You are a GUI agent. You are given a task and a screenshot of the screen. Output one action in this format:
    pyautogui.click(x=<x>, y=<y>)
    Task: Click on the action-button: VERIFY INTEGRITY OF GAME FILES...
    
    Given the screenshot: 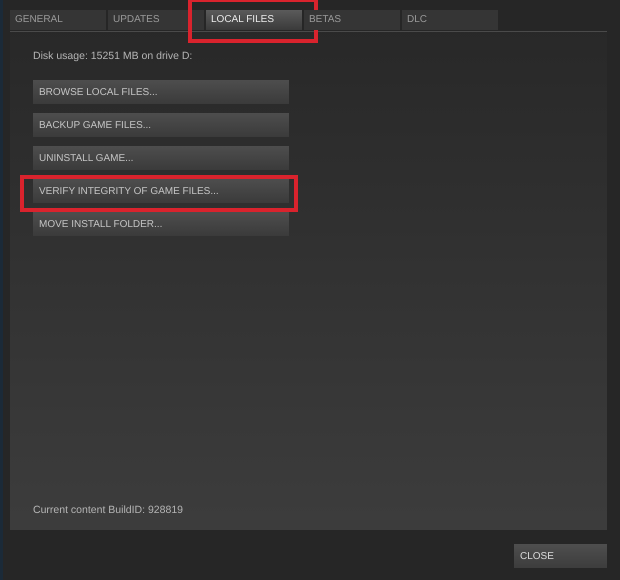 What is the action you would take?
    pyautogui.click(x=161, y=191)
    